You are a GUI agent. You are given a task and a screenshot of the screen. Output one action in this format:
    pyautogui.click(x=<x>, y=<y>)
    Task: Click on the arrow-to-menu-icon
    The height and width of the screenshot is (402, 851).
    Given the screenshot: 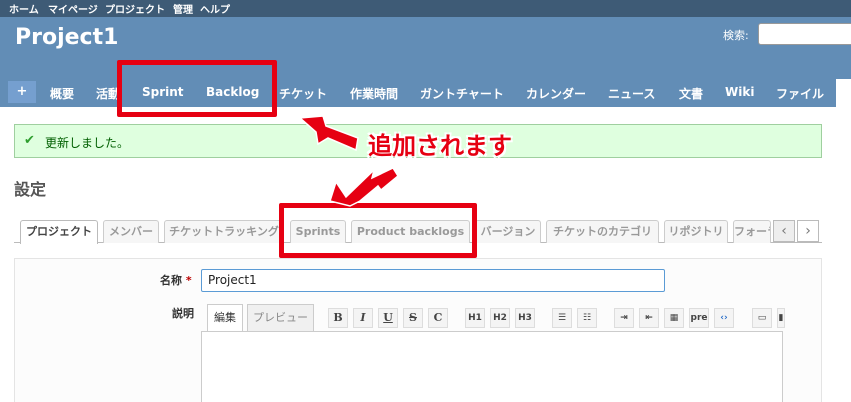 What is the action you would take?
    pyautogui.click(x=328, y=133)
    